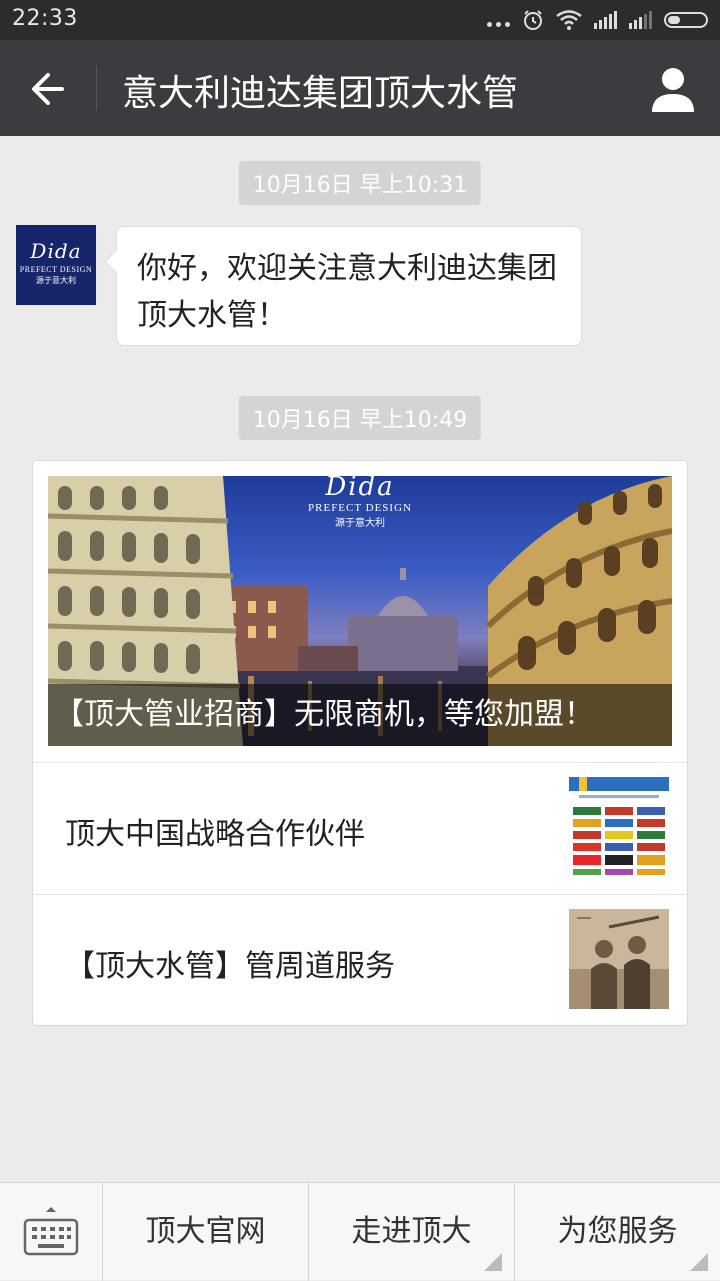 Image resolution: width=720 pixels, height=1281 pixels. I want to click on cover-brand-subtitle: PREFECT DESIGN, so click(360, 508).